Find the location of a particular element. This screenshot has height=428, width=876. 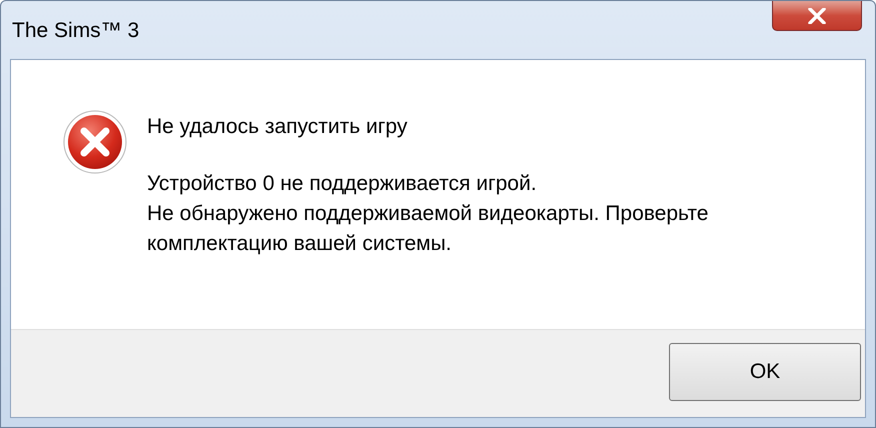

close-icon is located at coordinates (817, 16).